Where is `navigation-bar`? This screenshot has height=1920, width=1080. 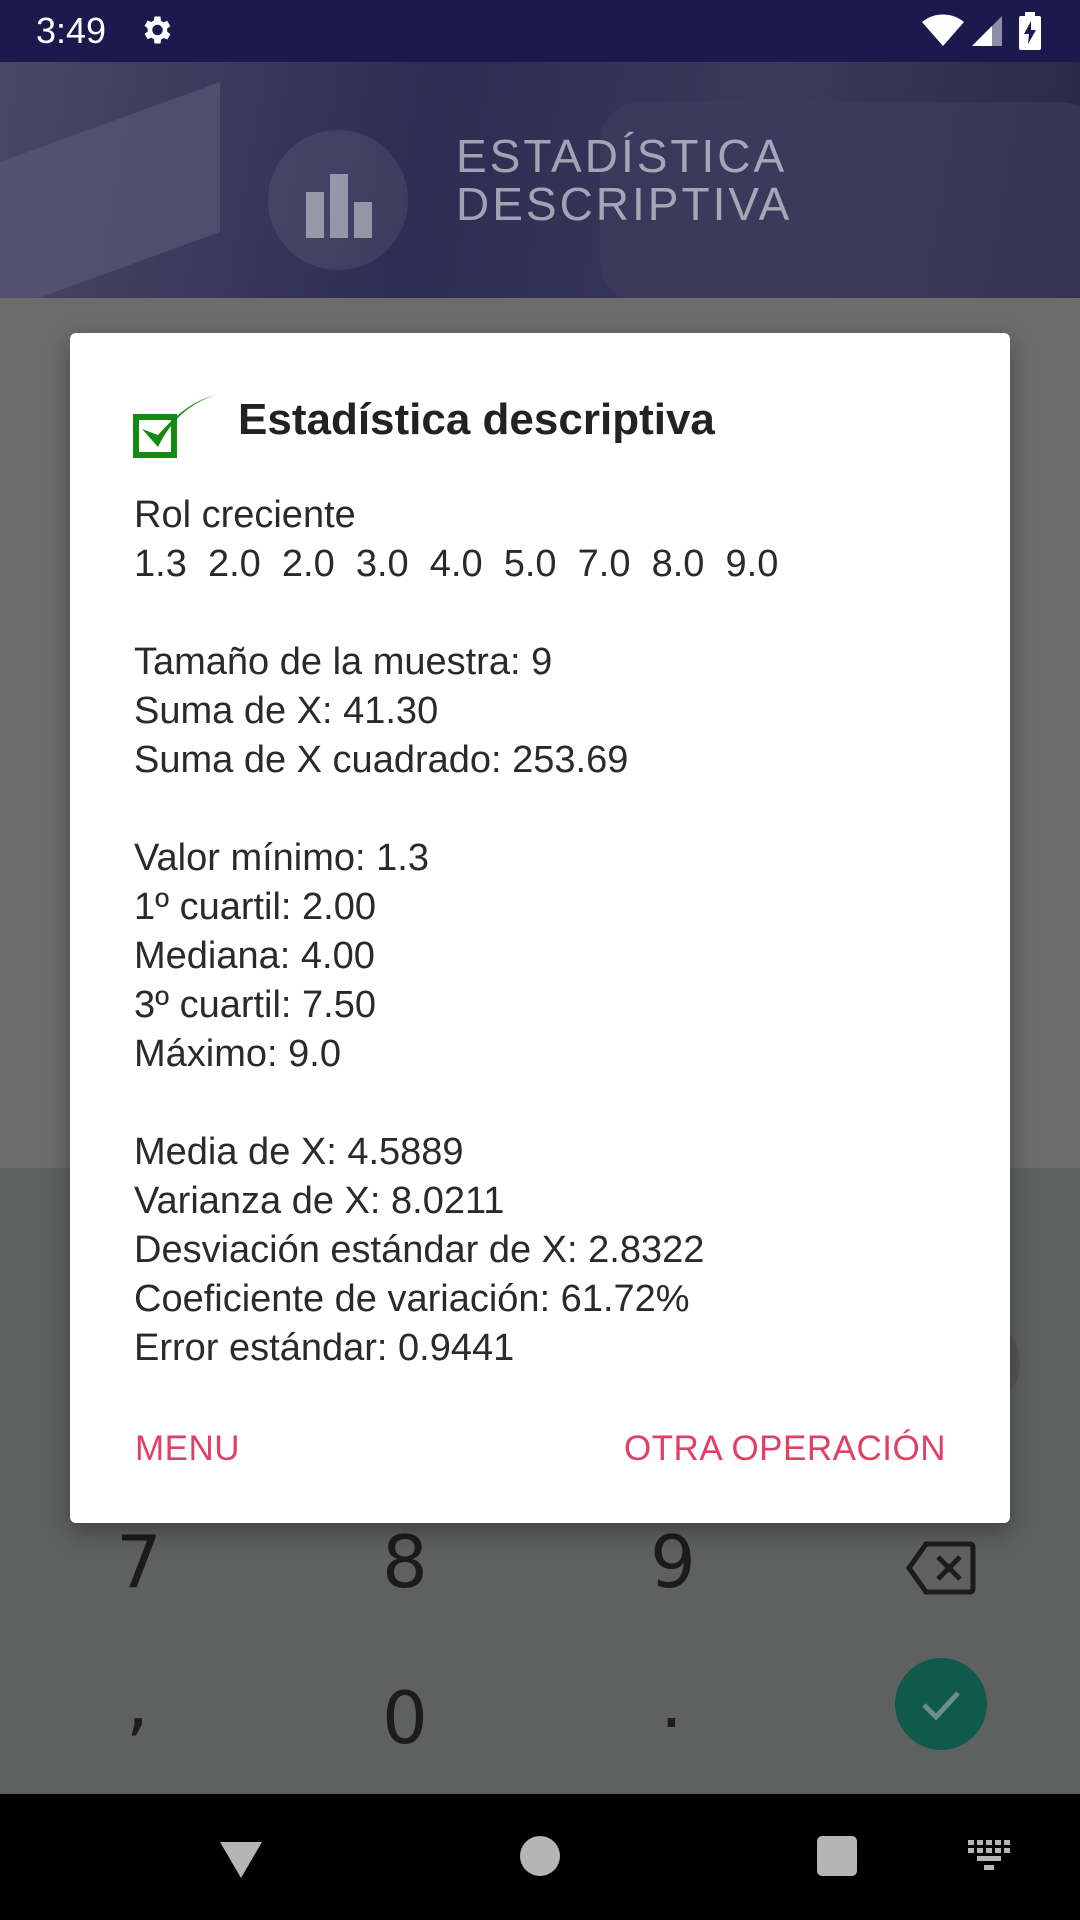
navigation-bar is located at coordinates (540, 1857).